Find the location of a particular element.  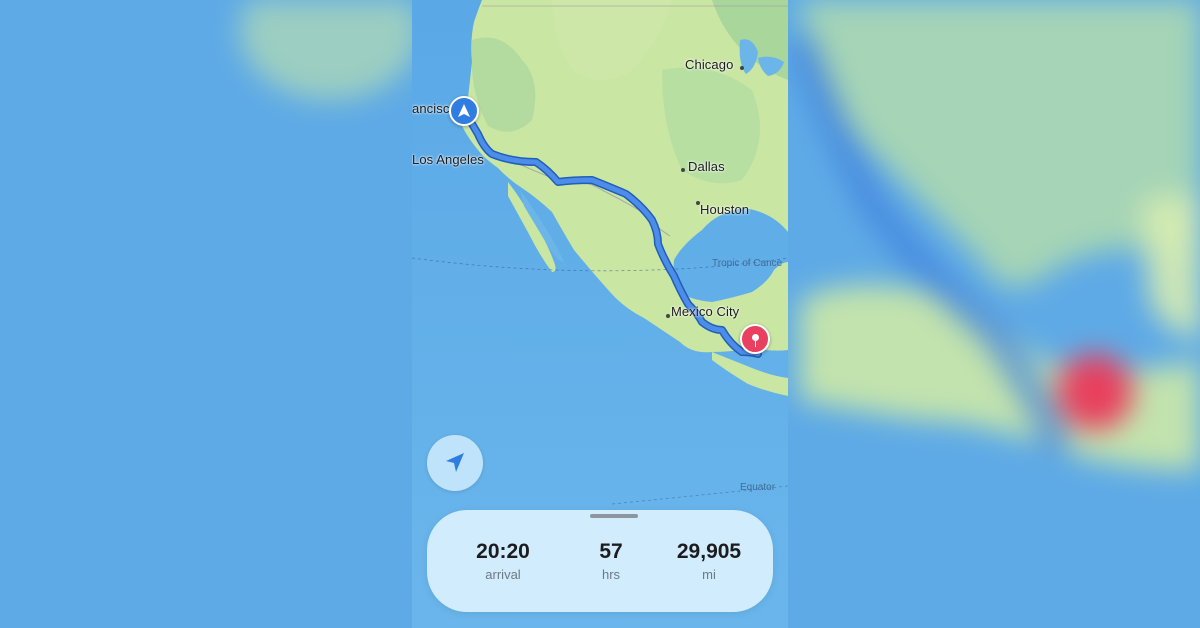

sheet-grabber-handle is located at coordinates (614, 516).